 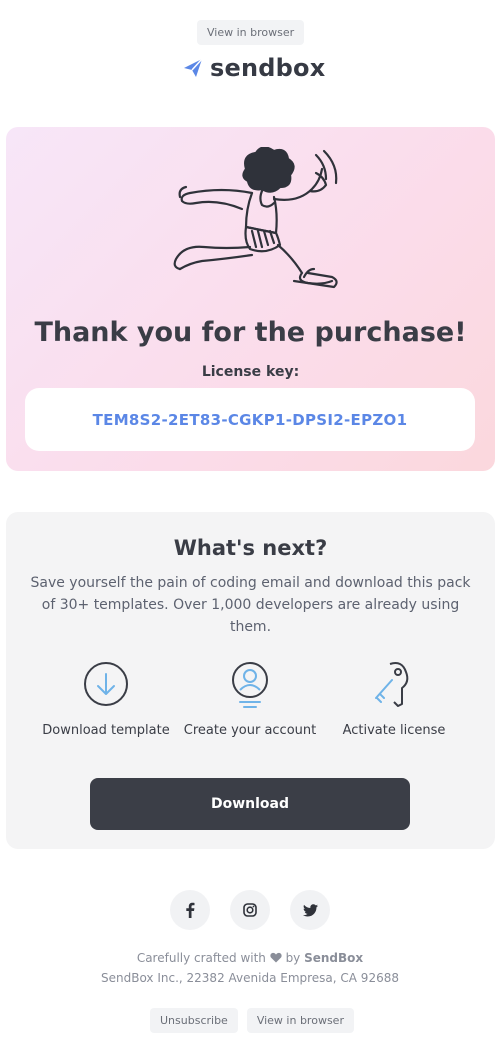 I want to click on credit-by: by, so click(x=293, y=958).